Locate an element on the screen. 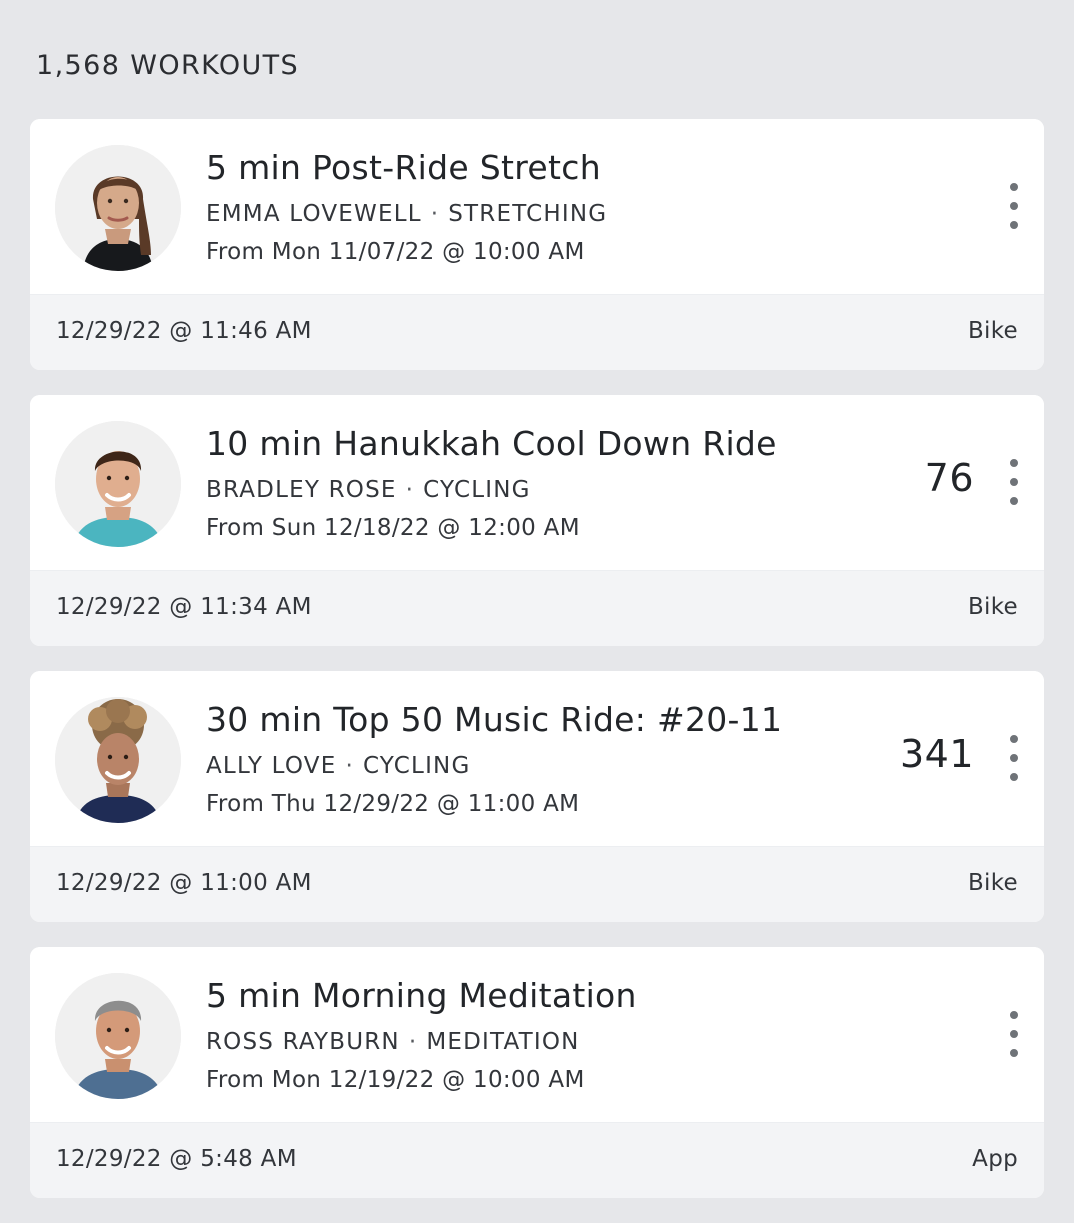  completed-date: 12/29/22 @ 11:46 AM is located at coordinates (184, 331).